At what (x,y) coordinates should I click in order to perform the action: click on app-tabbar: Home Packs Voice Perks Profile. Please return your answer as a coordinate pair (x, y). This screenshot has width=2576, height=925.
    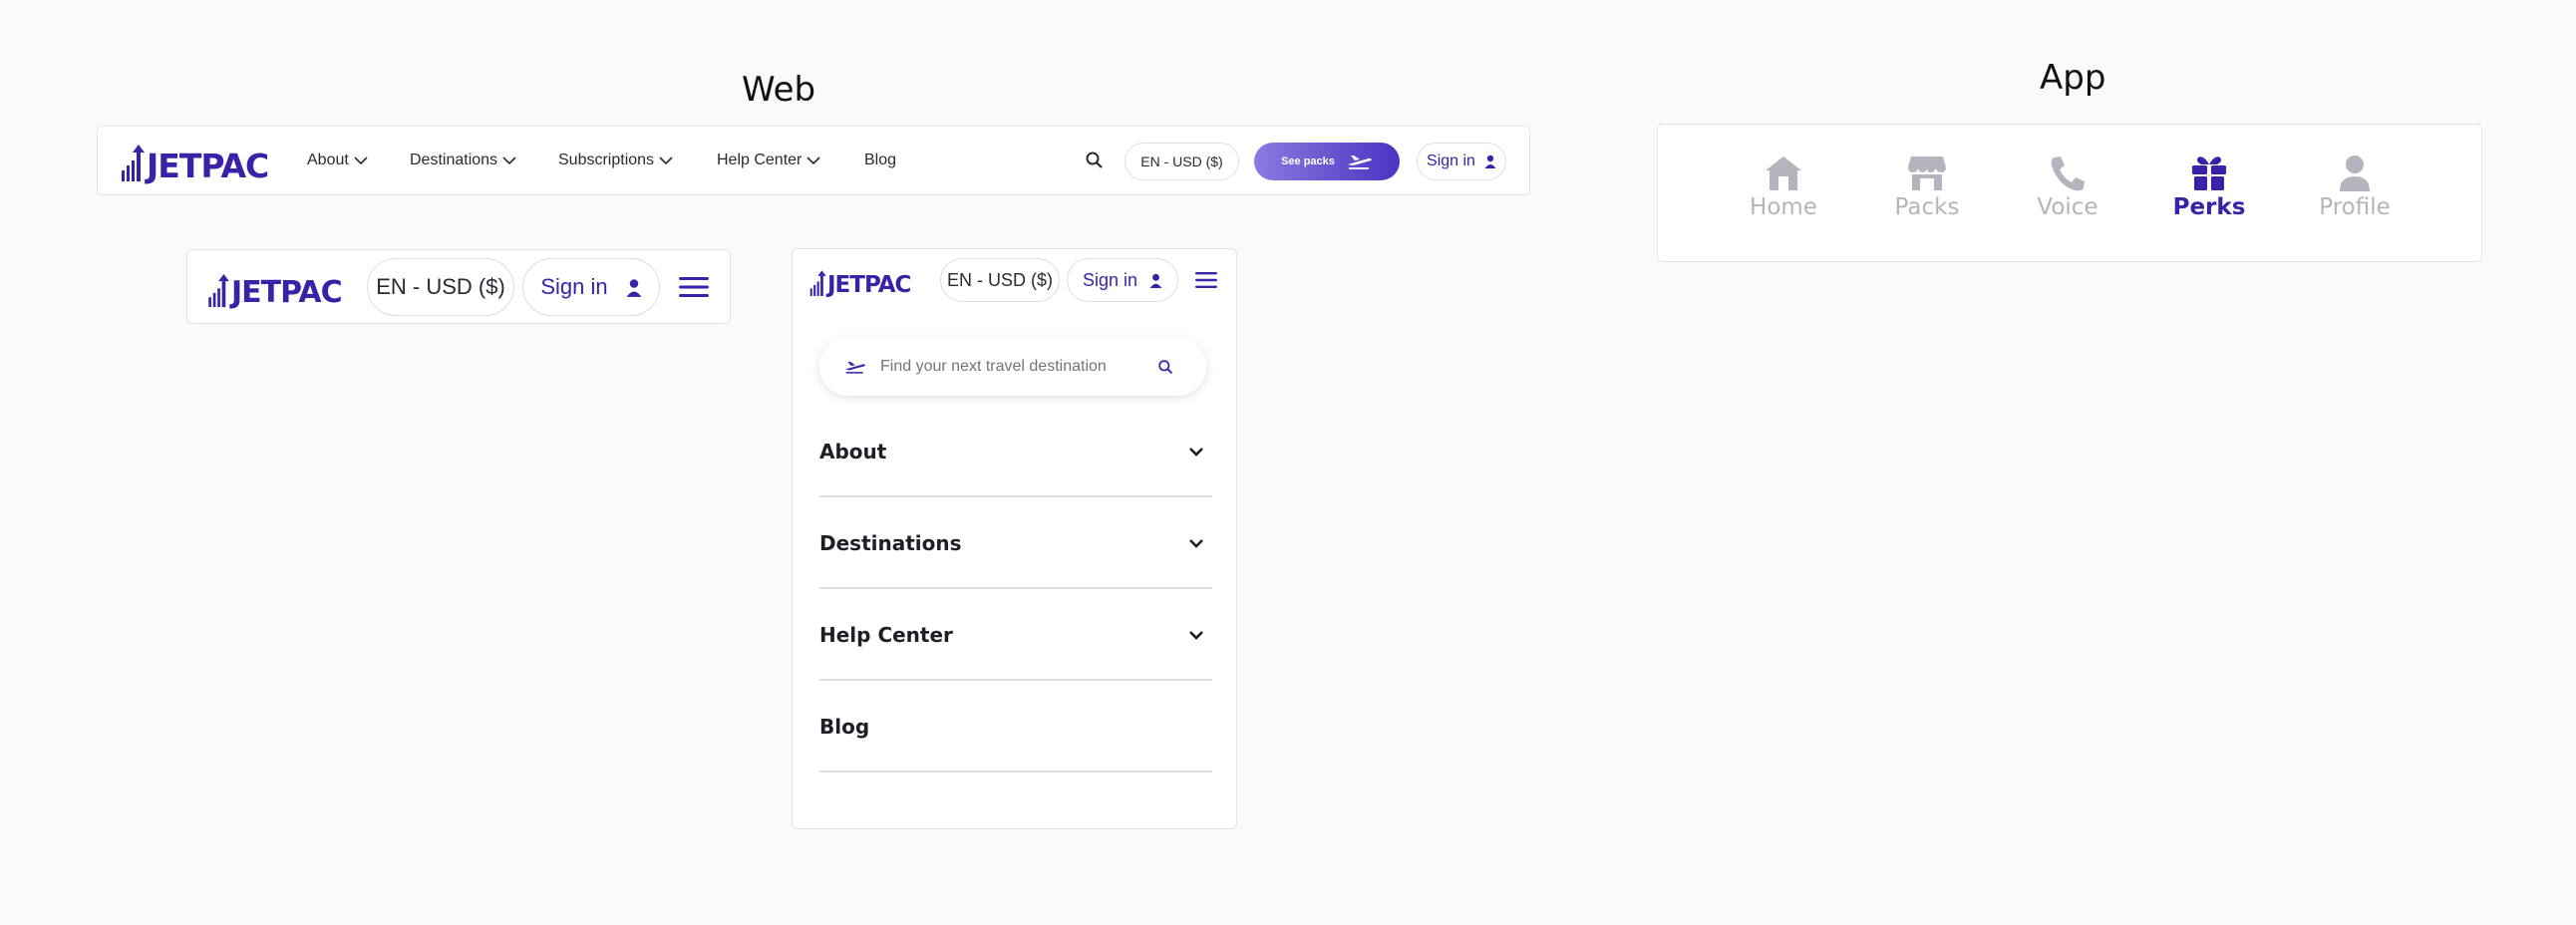
    Looking at the image, I should click on (2069, 193).